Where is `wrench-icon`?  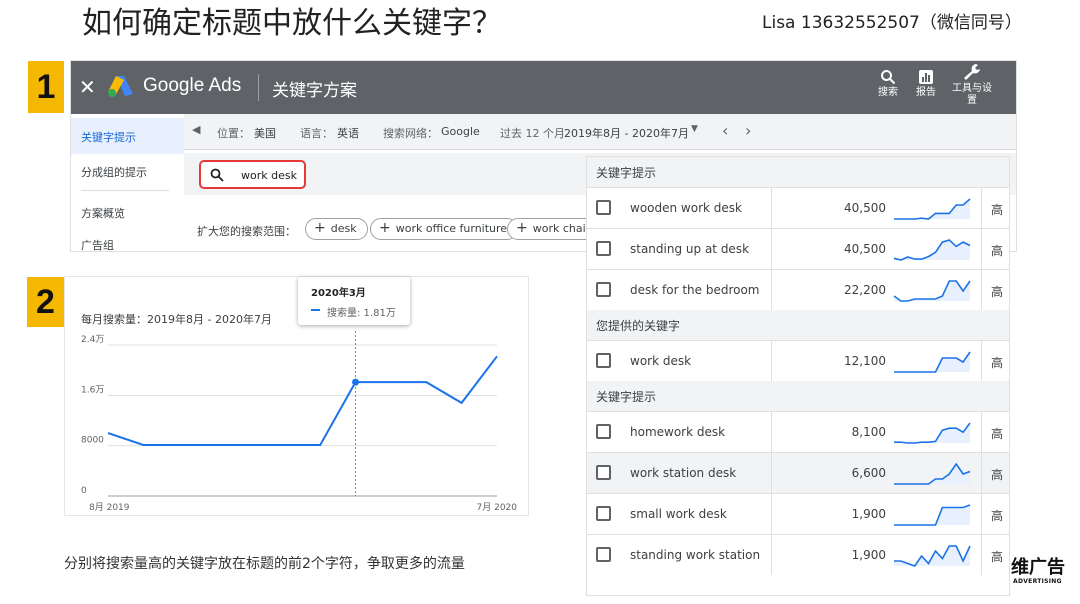 wrench-icon is located at coordinates (972, 72).